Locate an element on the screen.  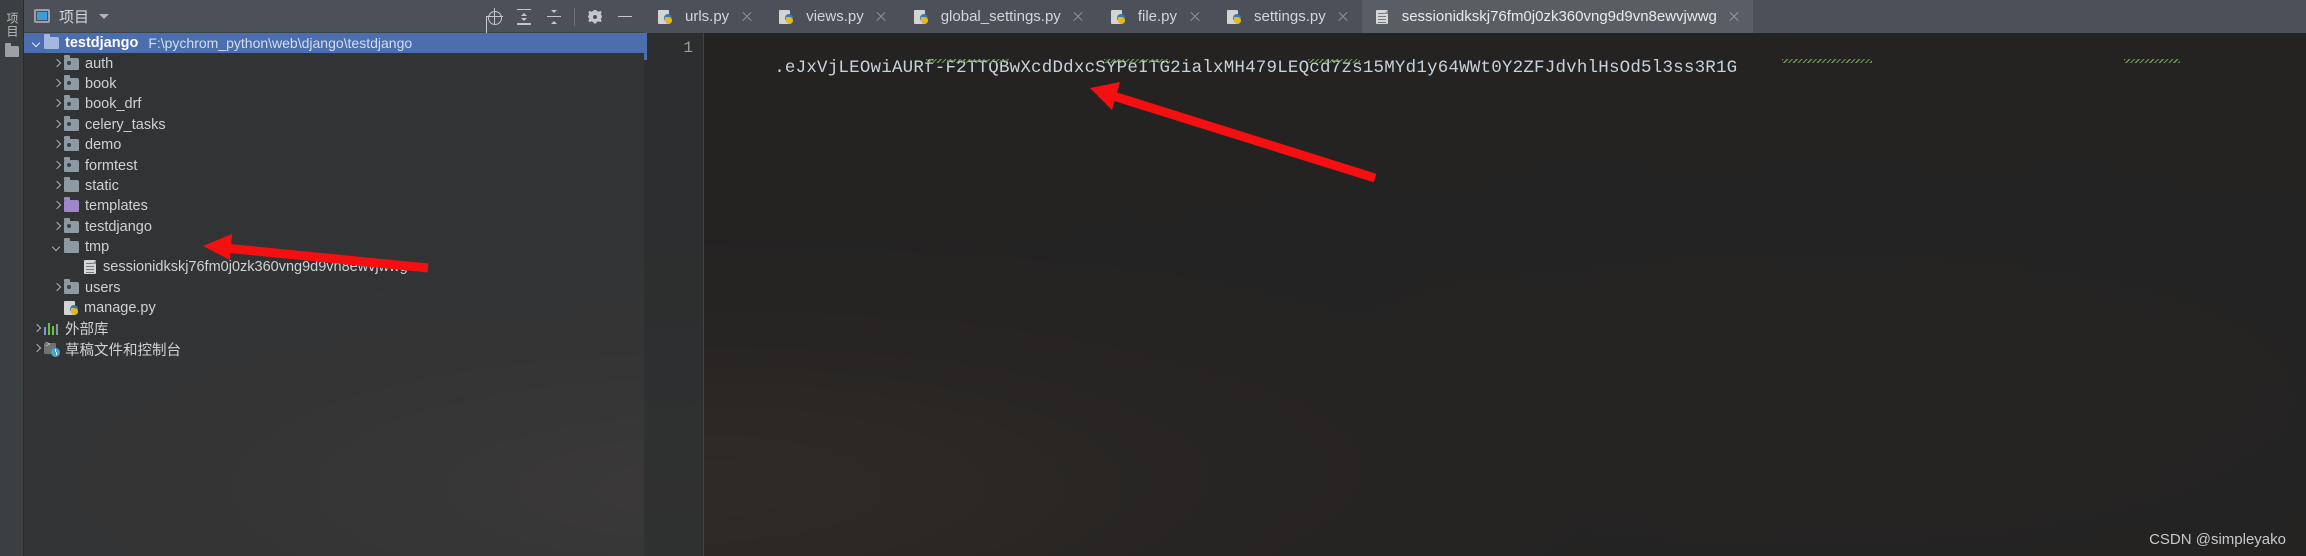
tree-item-label: tmp is located at coordinates (97, 247).